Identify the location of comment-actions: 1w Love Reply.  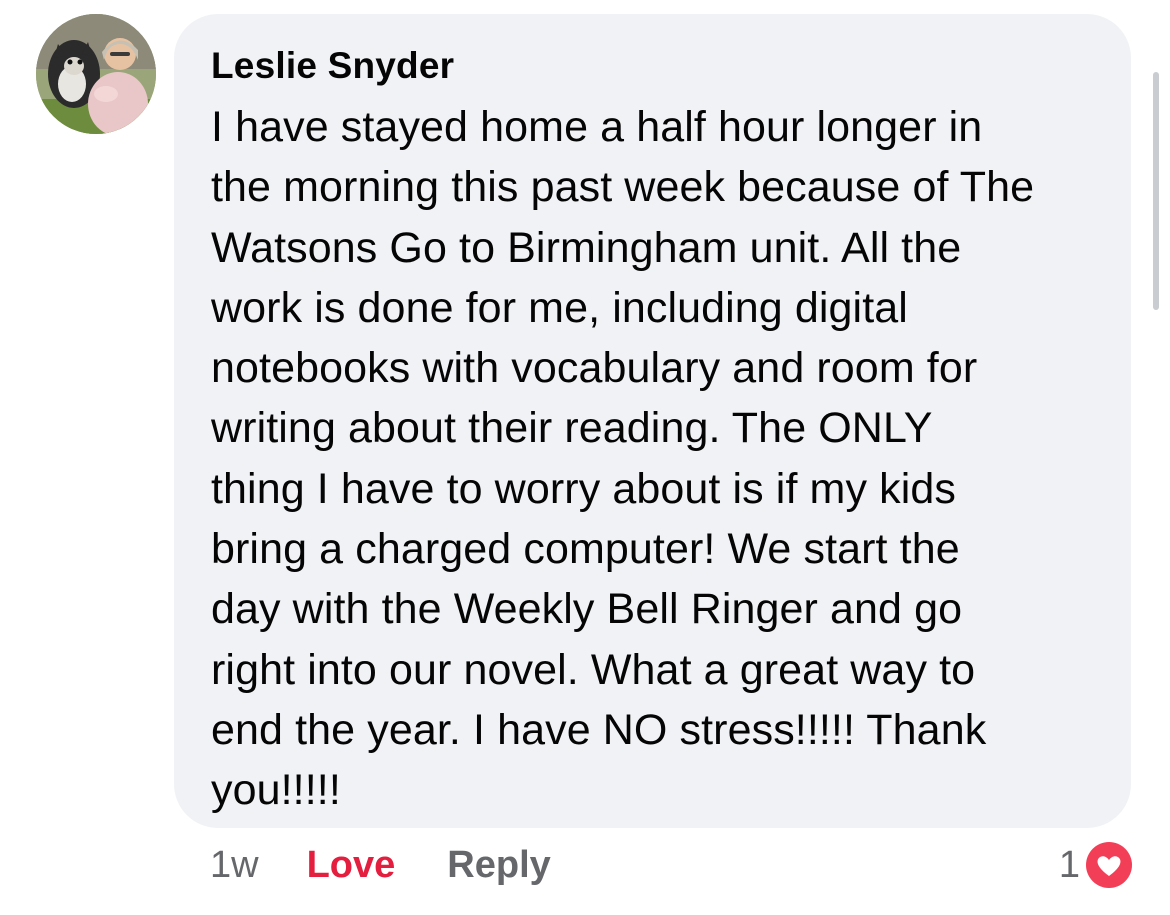
(380, 865).